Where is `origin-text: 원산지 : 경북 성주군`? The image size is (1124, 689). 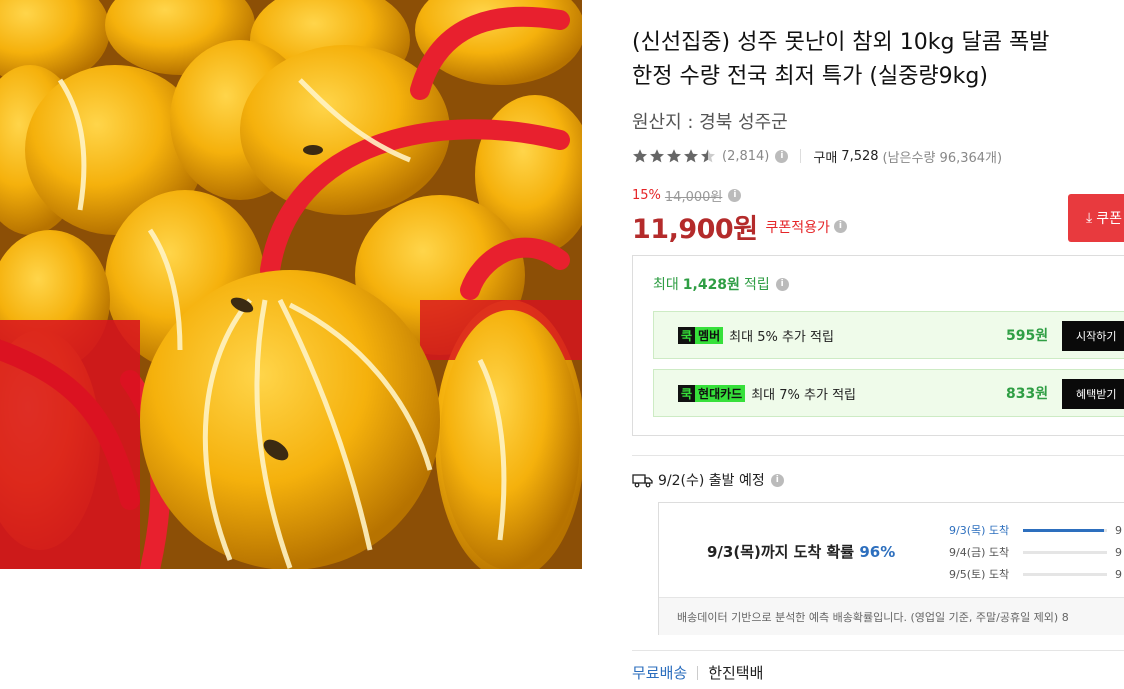 origin-text: 원산지 : 경북 성주군 is located at coordinates (710, 122).